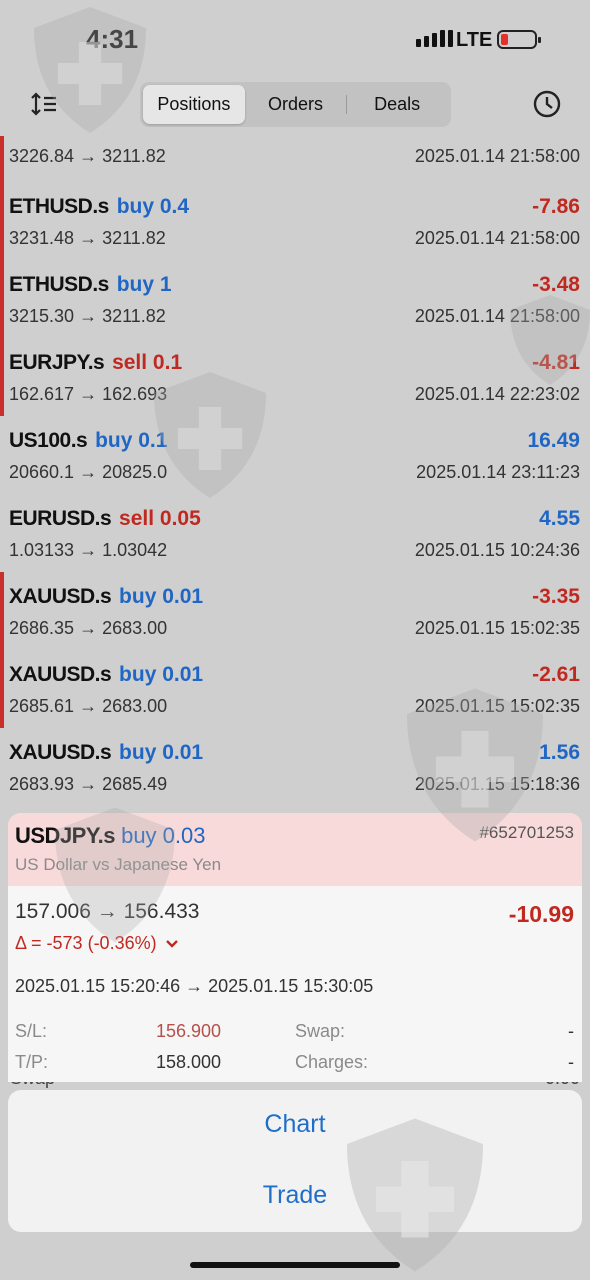 The image size is (590, 1280). I want to click on position-prices: 162.617 → 162.693, so click(88, 394).